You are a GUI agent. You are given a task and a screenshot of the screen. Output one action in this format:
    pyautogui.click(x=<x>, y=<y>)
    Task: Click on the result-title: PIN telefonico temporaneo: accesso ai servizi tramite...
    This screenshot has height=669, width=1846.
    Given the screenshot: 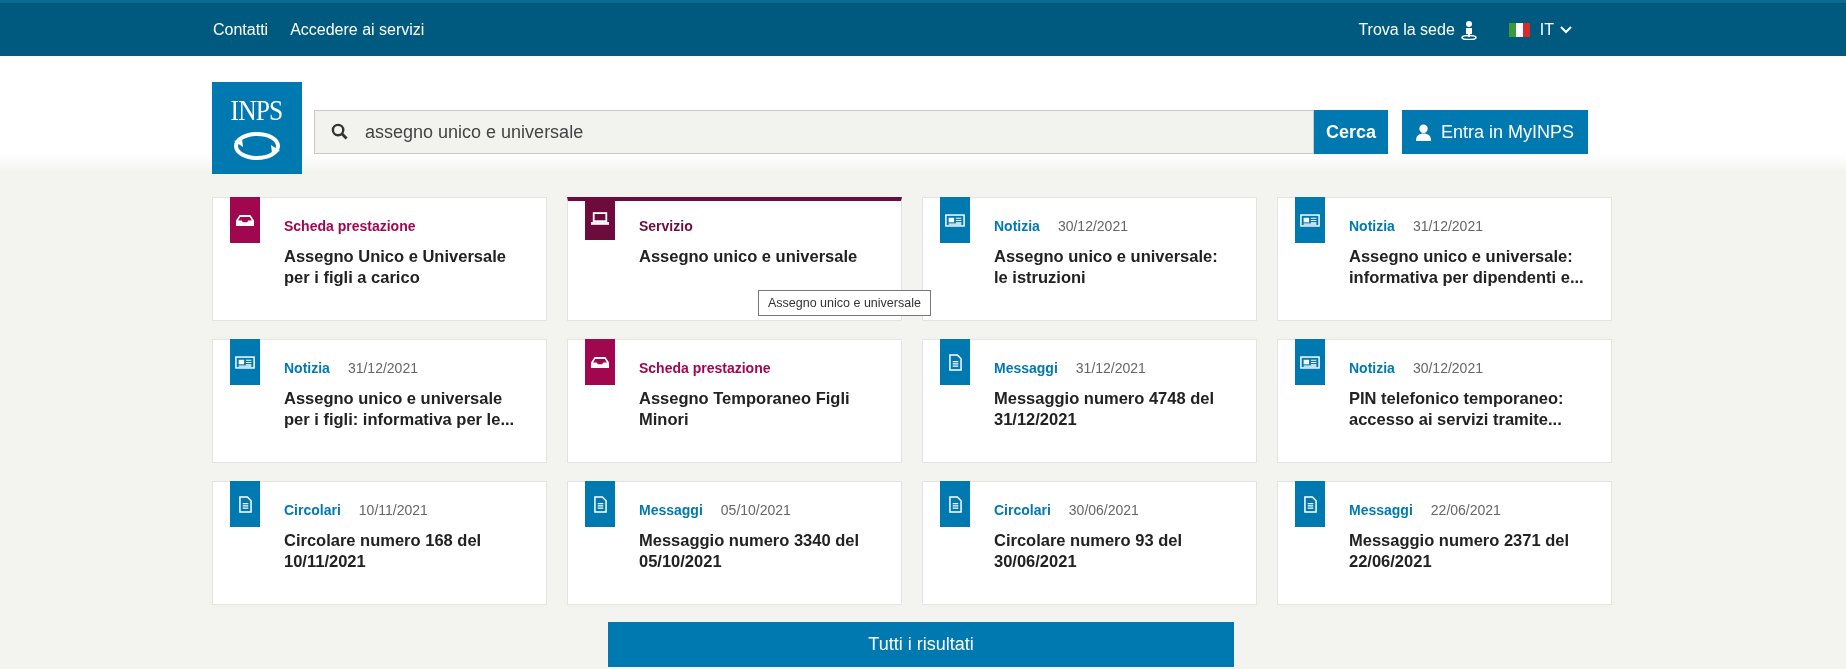 What is the action you would take?
    pyautogui.click(x=1467, y=409)
    